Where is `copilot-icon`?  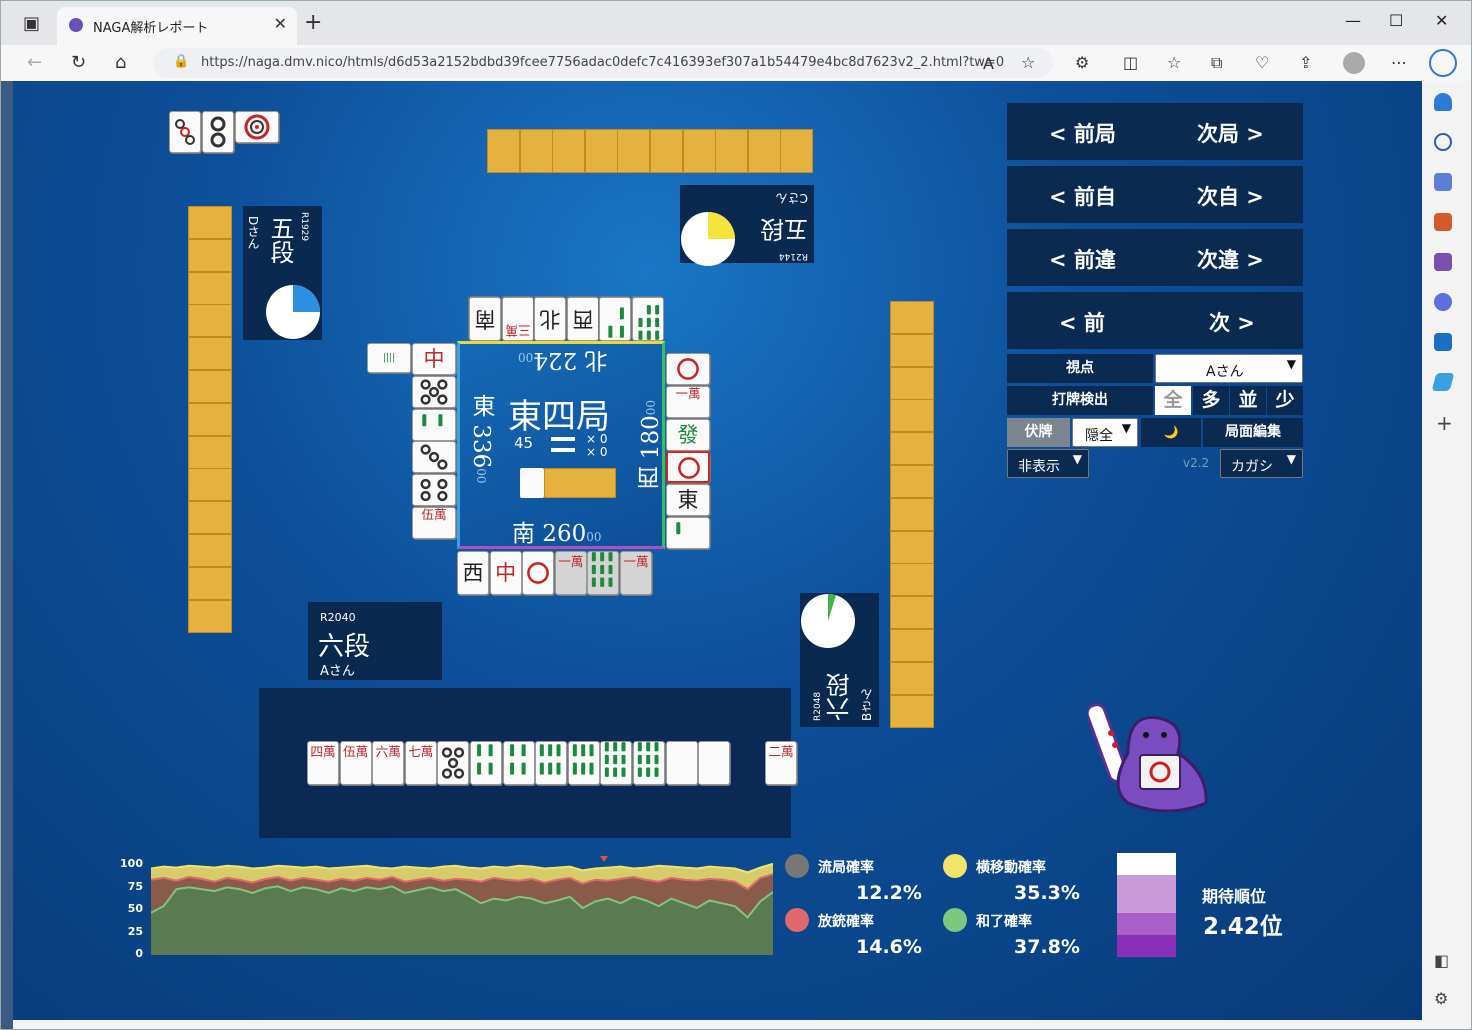
copilot-icon is located at coordinates (1443, 63).